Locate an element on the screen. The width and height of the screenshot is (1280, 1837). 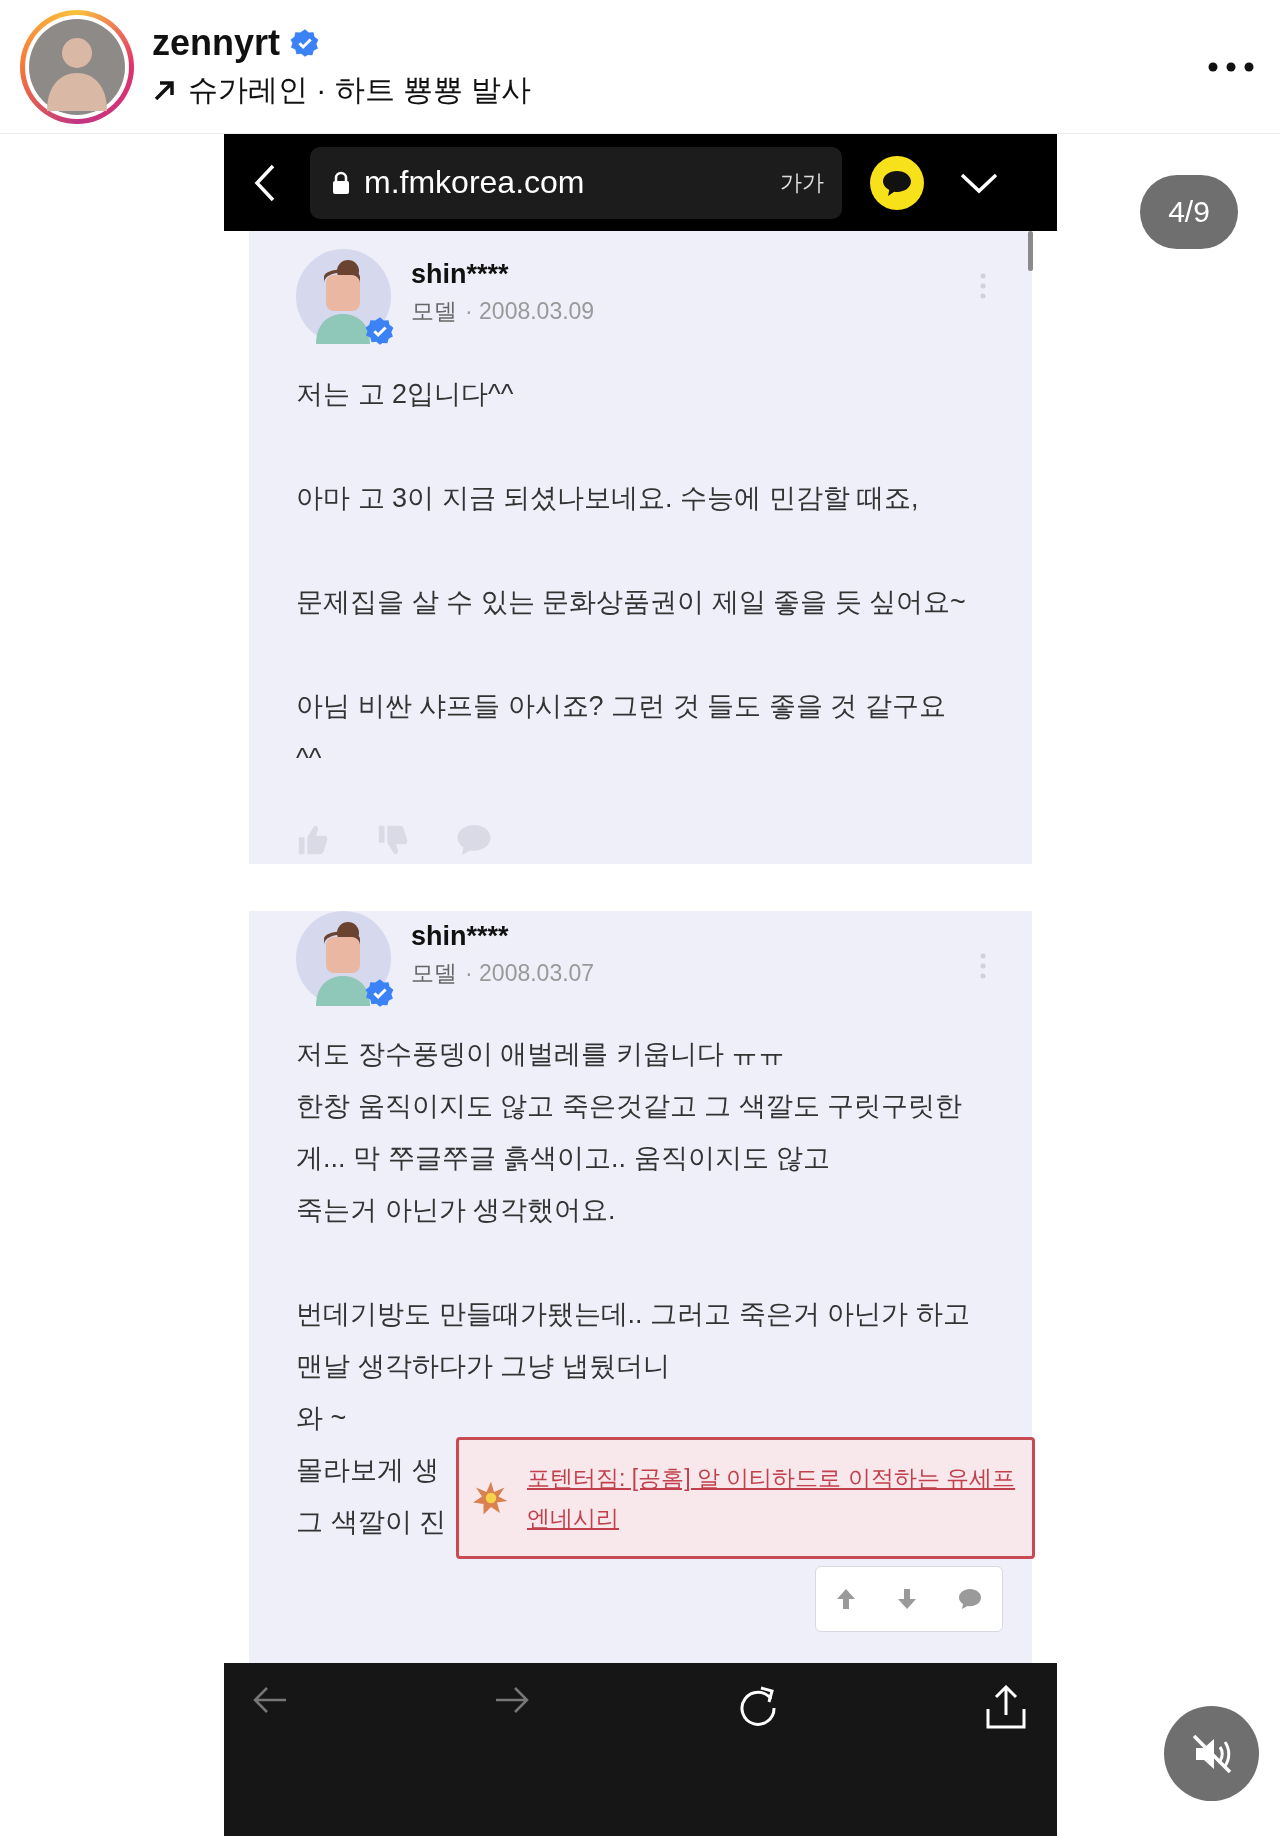
comment-text: 저는 고 2입니다^^ is located at coordinates (405, 394).